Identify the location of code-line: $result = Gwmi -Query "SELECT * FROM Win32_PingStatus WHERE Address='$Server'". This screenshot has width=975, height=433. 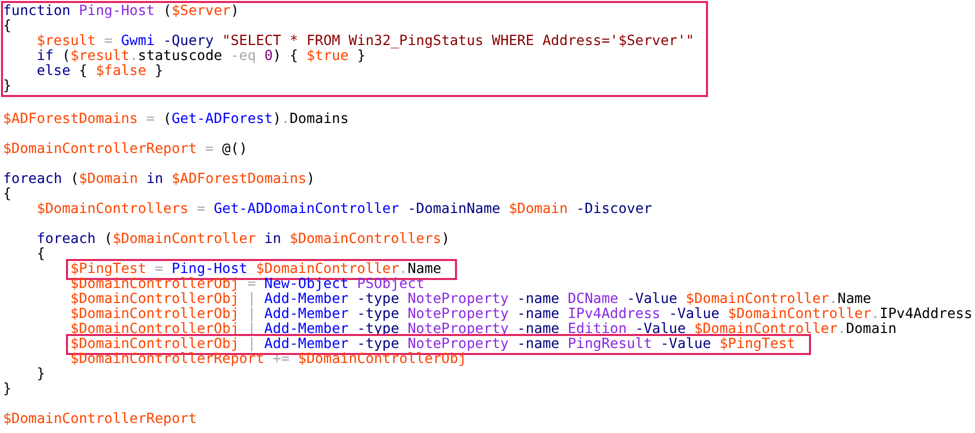
(365, 41).